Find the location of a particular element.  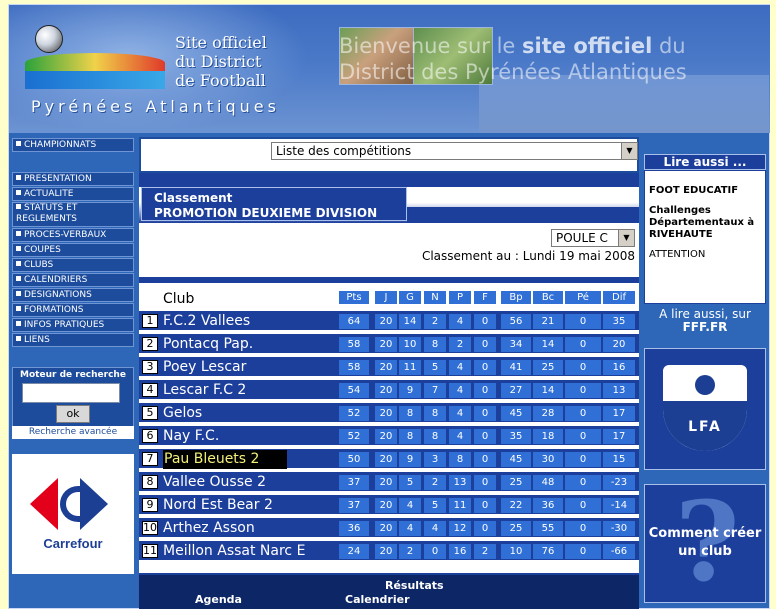

stat-cell: 64 is located at coordinates (354, 321).